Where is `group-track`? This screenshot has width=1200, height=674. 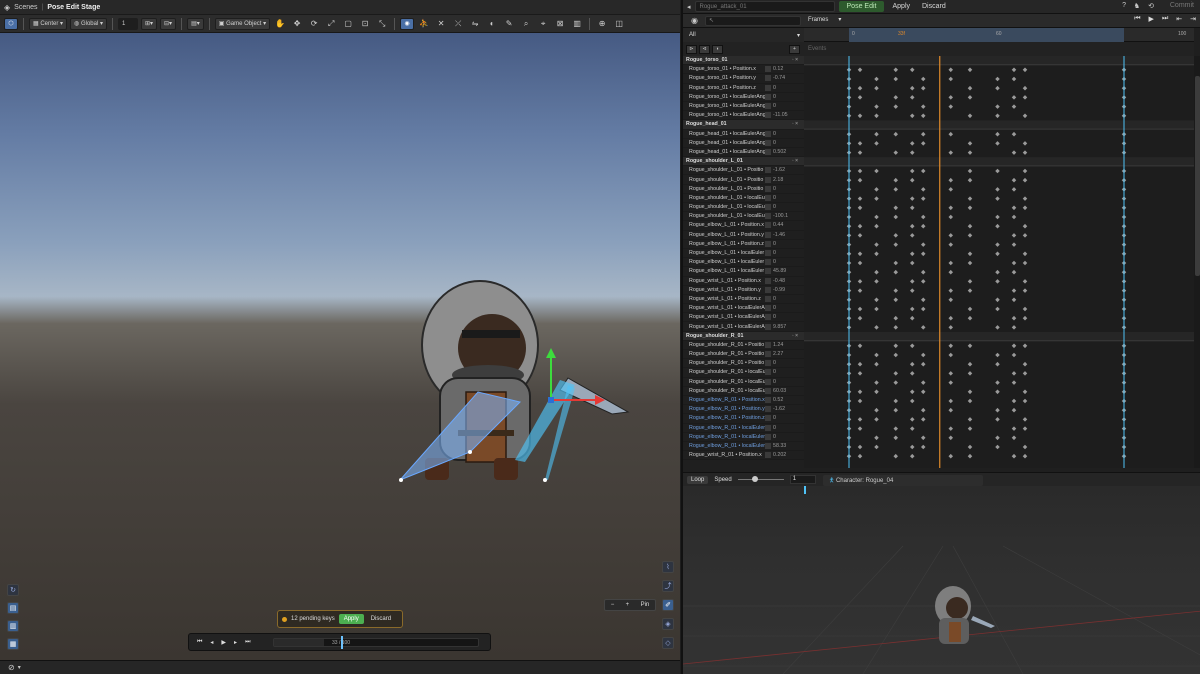
group-track is located at coordinates (999, 61).